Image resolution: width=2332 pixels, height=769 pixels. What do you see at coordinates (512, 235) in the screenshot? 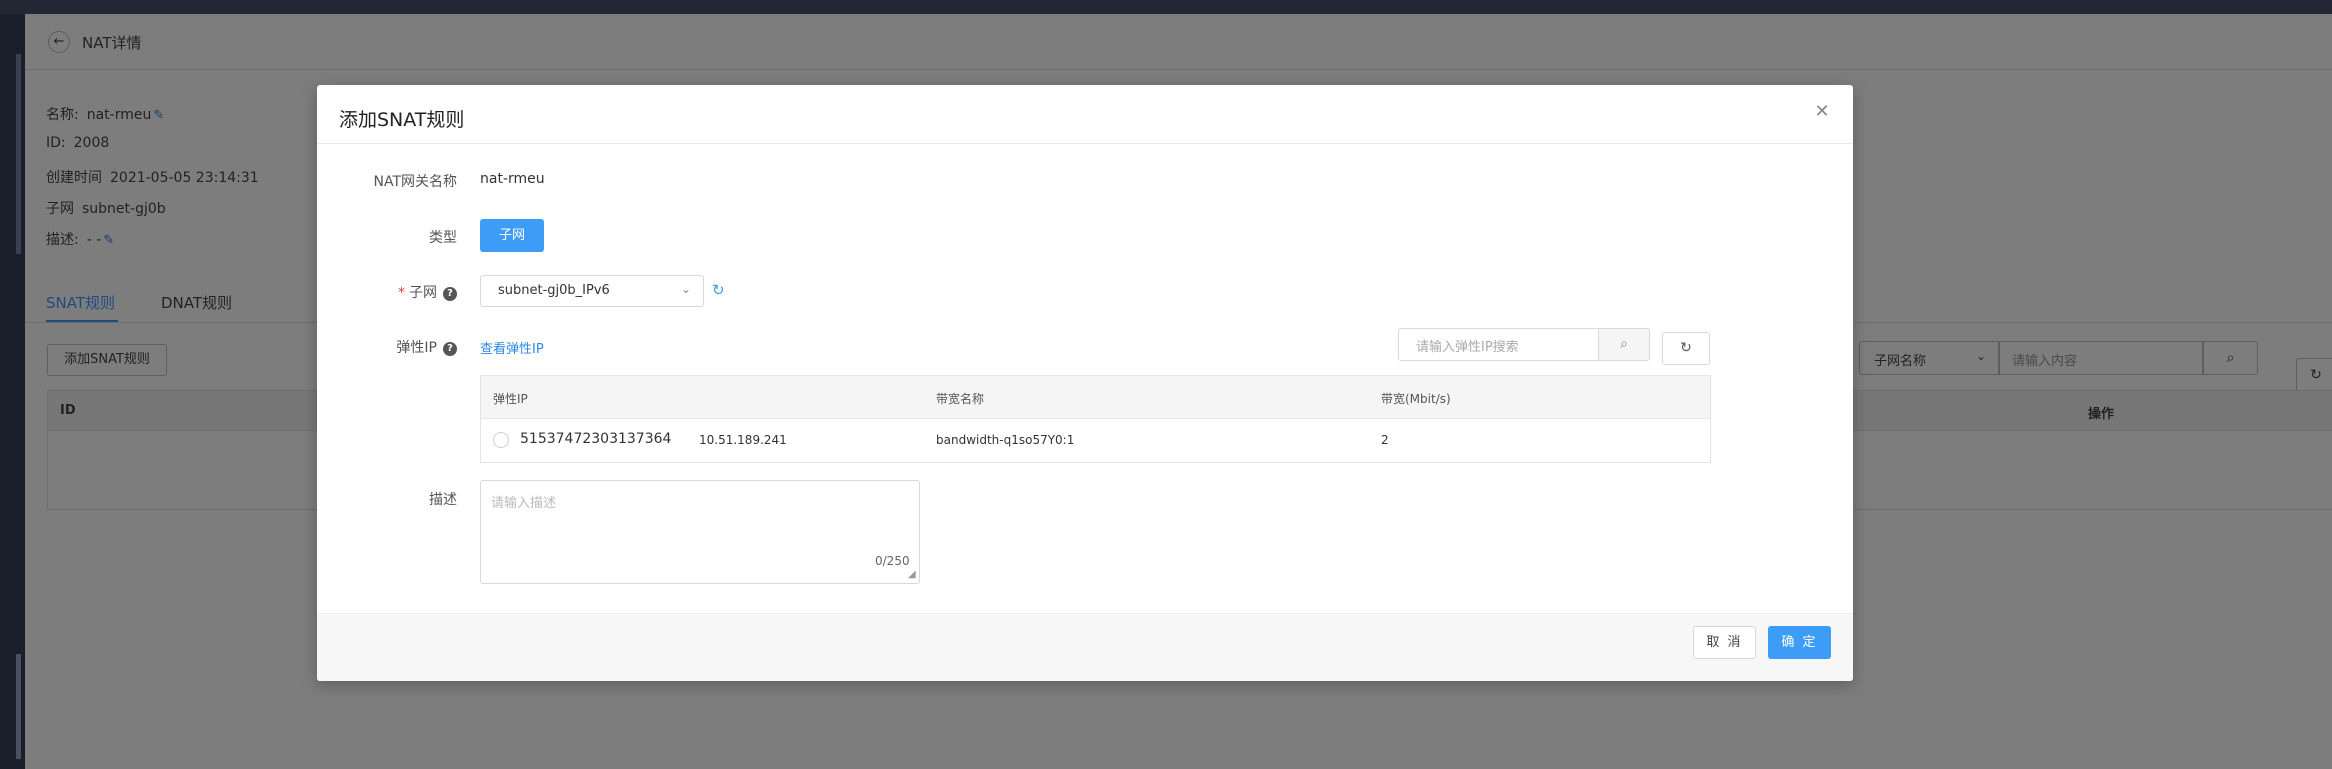
I see `type-subnet-button: 子网` at bounding box center [512, 235].